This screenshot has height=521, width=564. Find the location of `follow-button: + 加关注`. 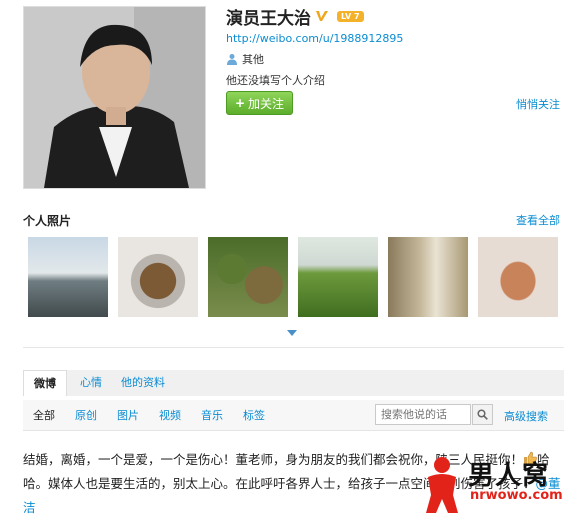

follow-button: + 加关注 is located at coordinates (259, 103).